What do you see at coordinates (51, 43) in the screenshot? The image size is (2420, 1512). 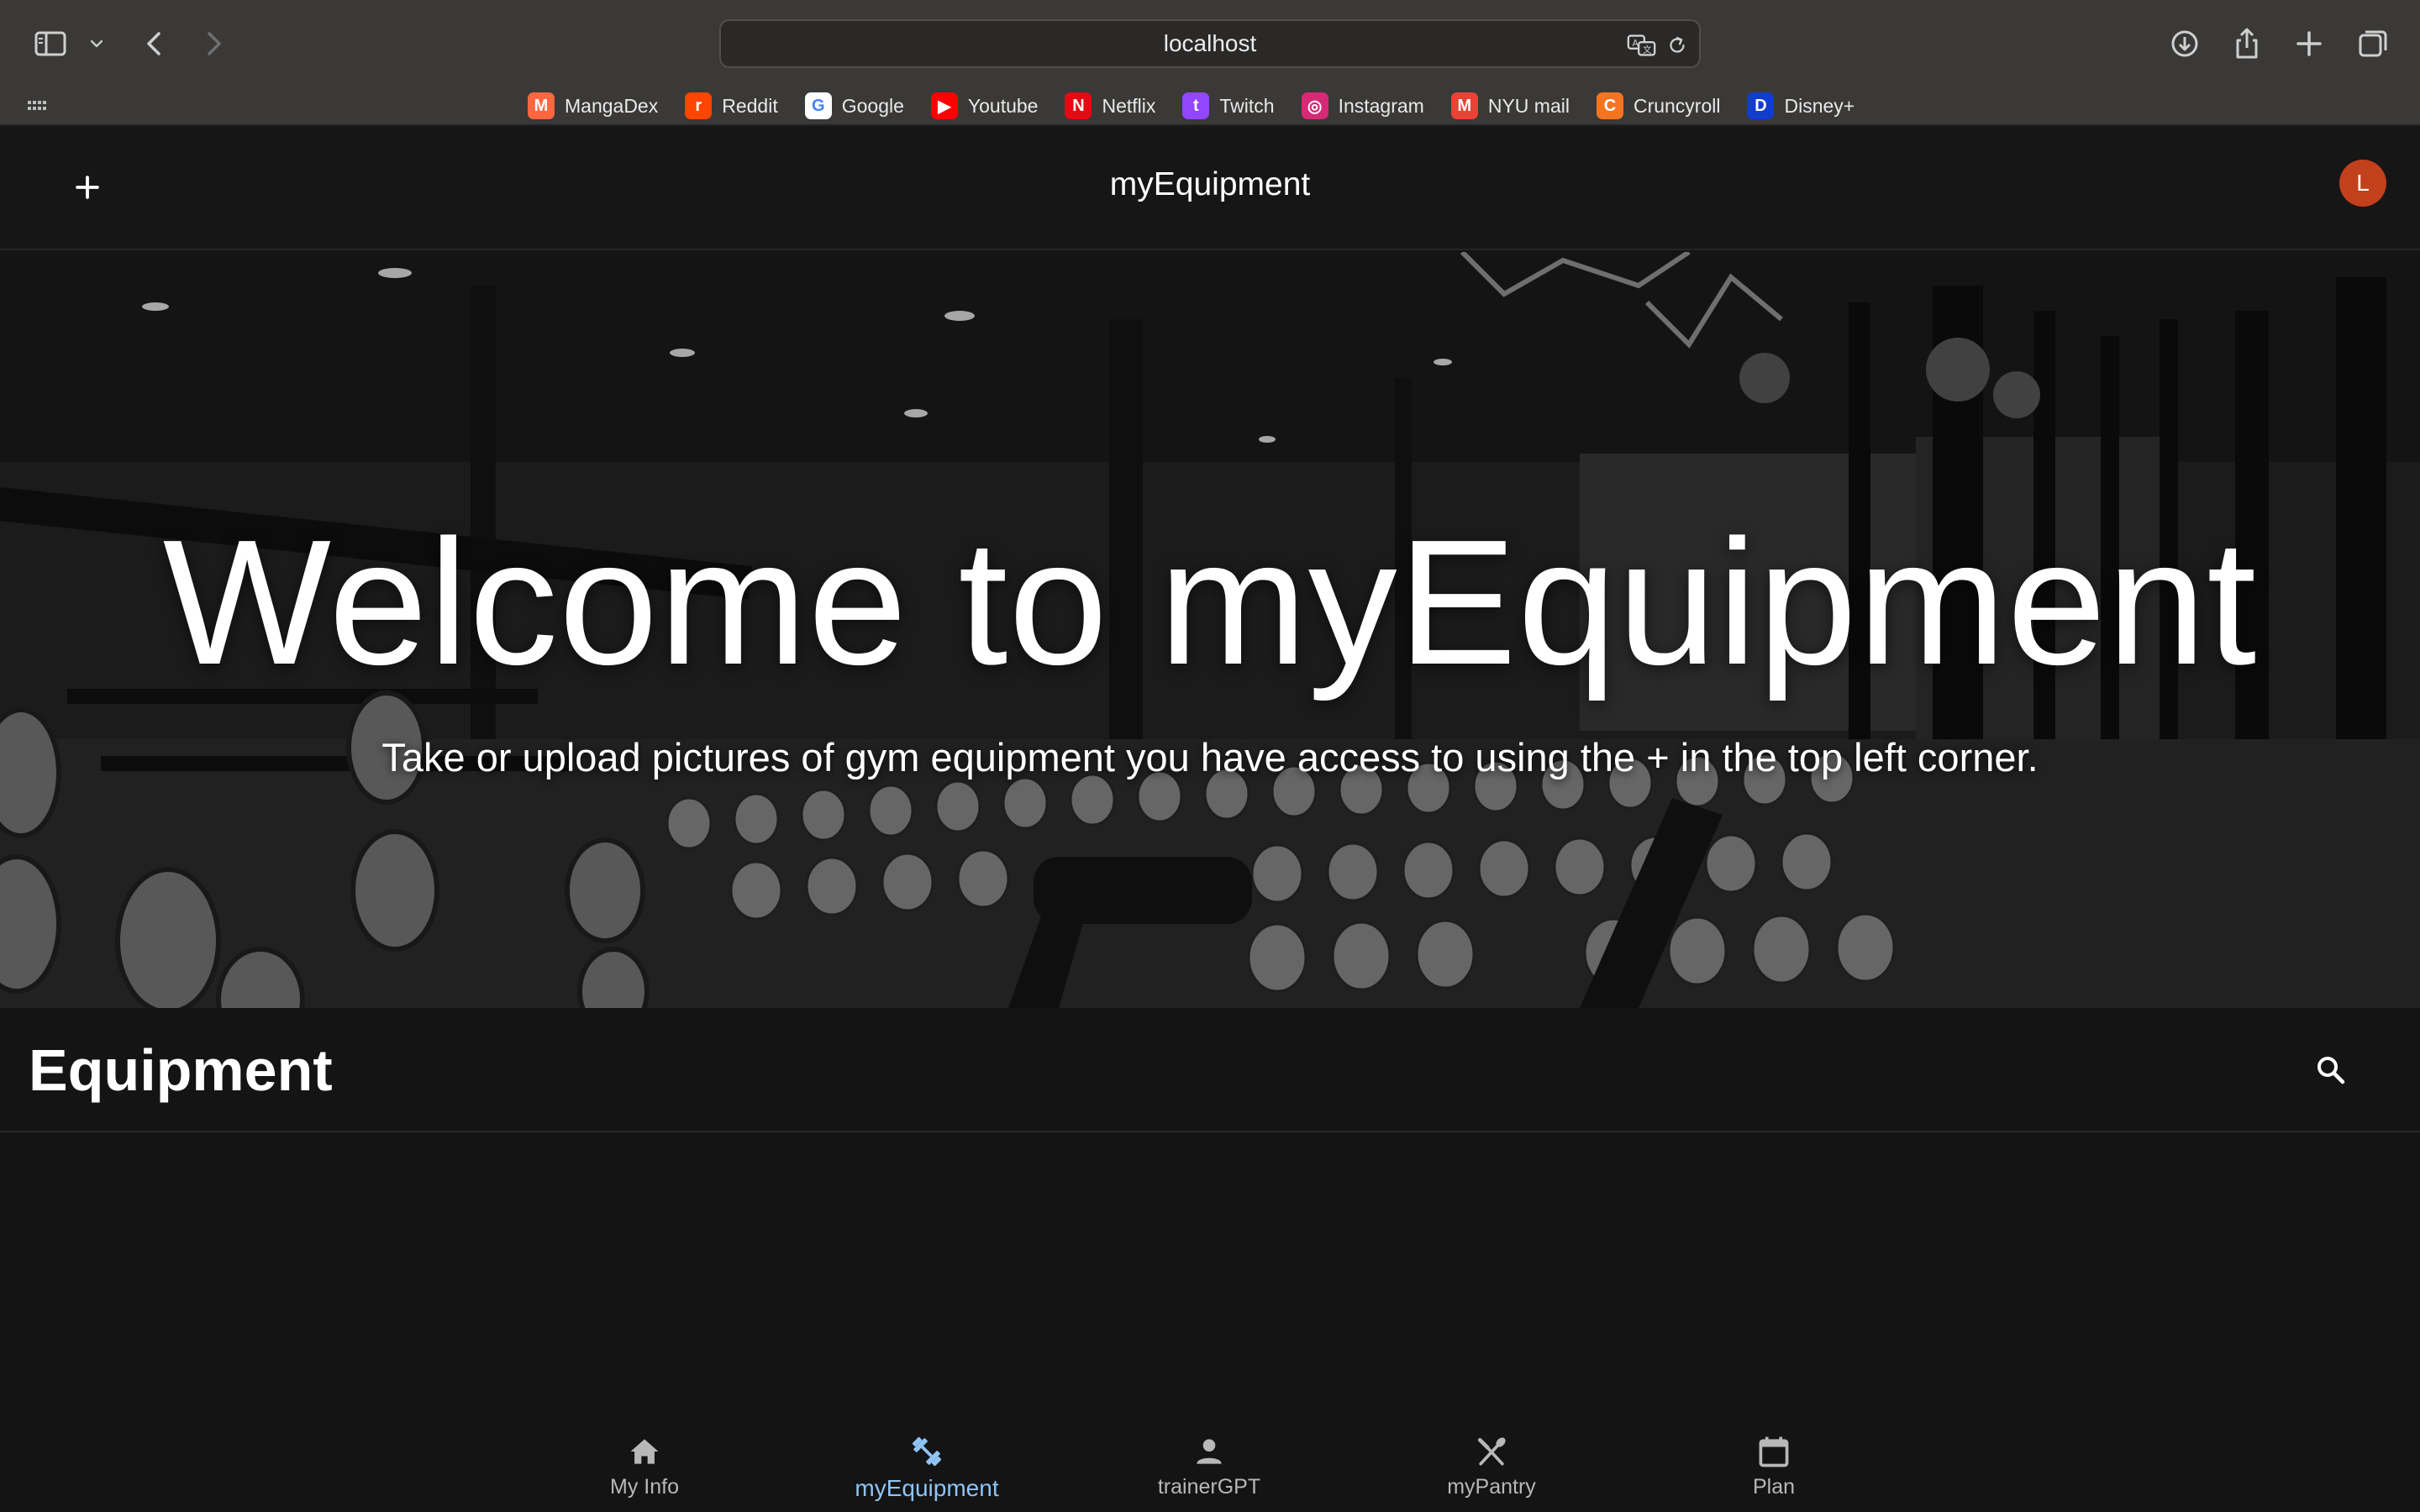 I see `sidebar-toggle-icon` at bounding box center [51, 43].